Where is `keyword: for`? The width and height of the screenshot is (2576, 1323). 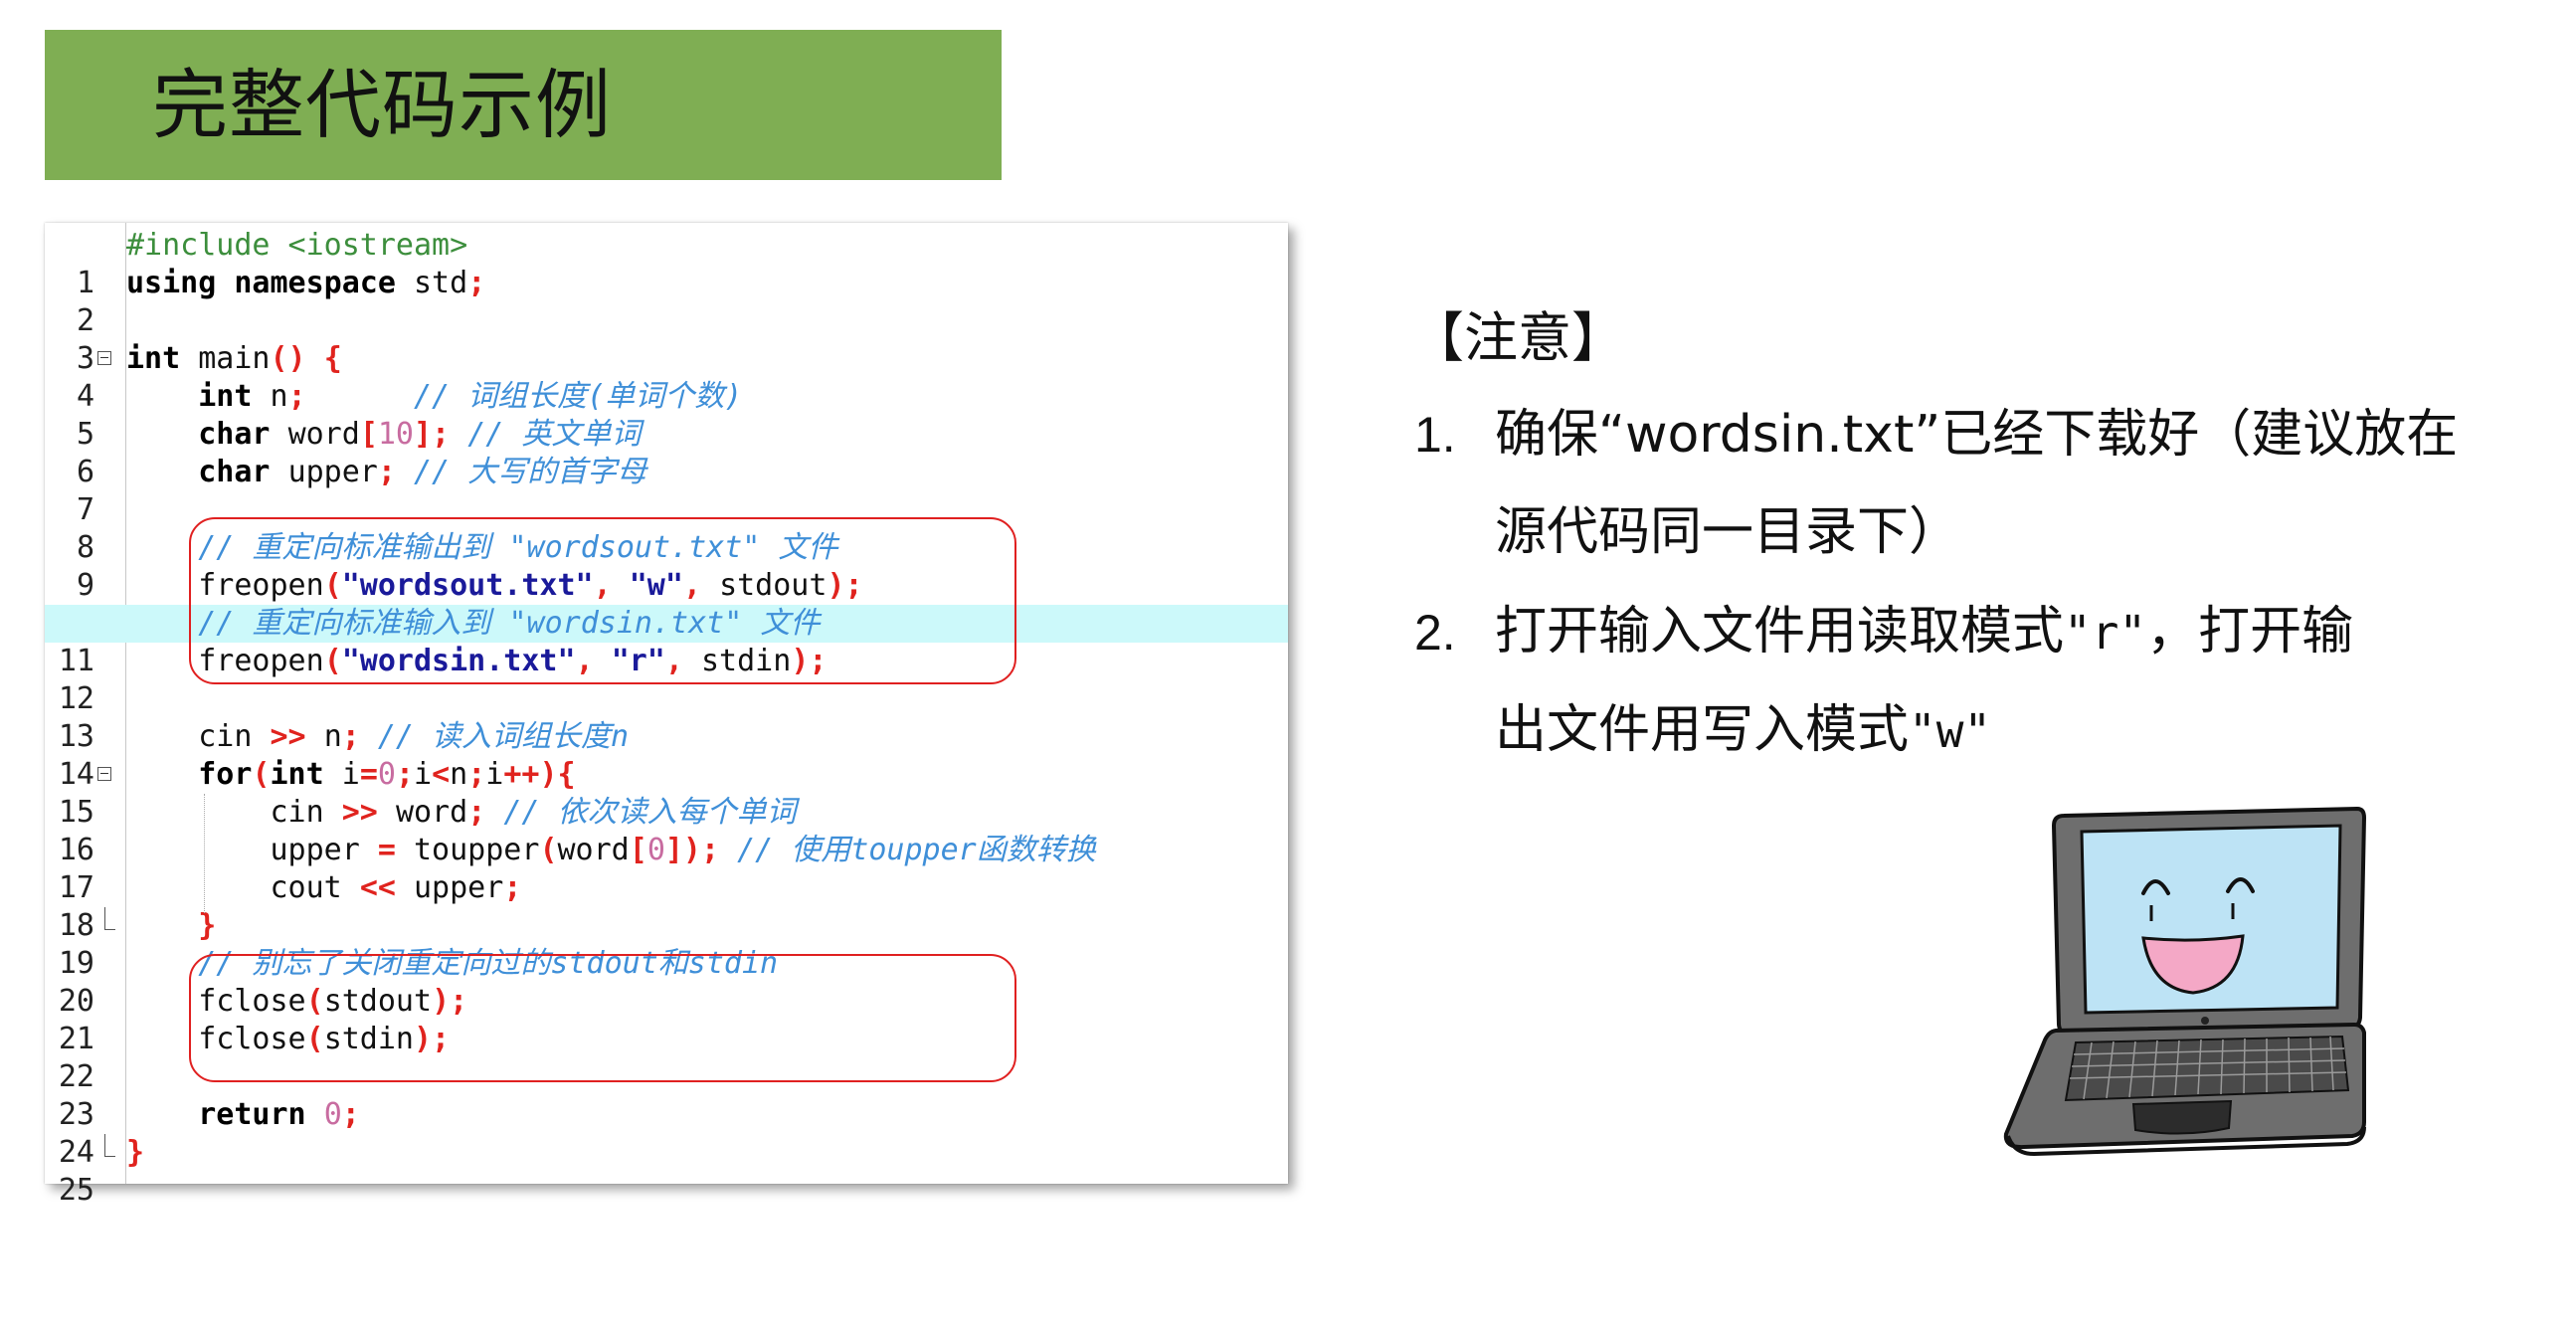 keyword: for is located at coordinates (225, 774).